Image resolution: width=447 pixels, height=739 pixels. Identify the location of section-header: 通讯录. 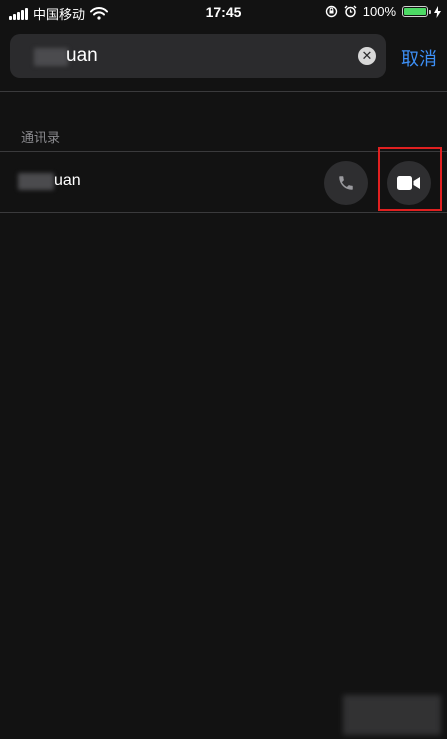
(41, 137).